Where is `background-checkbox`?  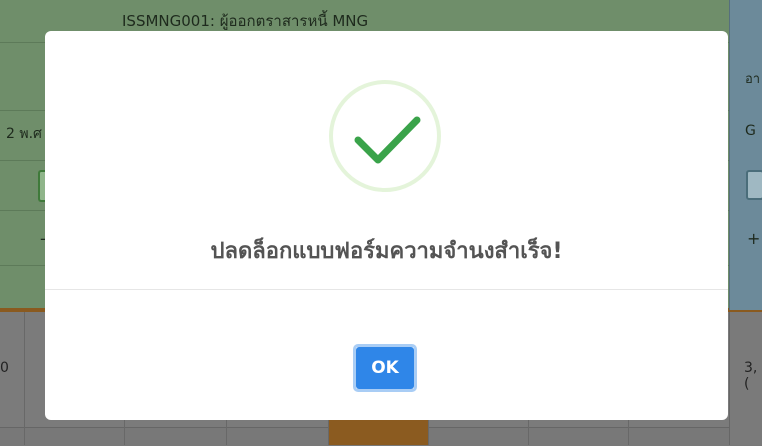 background-checkbox is located at coordinates (754, 185).